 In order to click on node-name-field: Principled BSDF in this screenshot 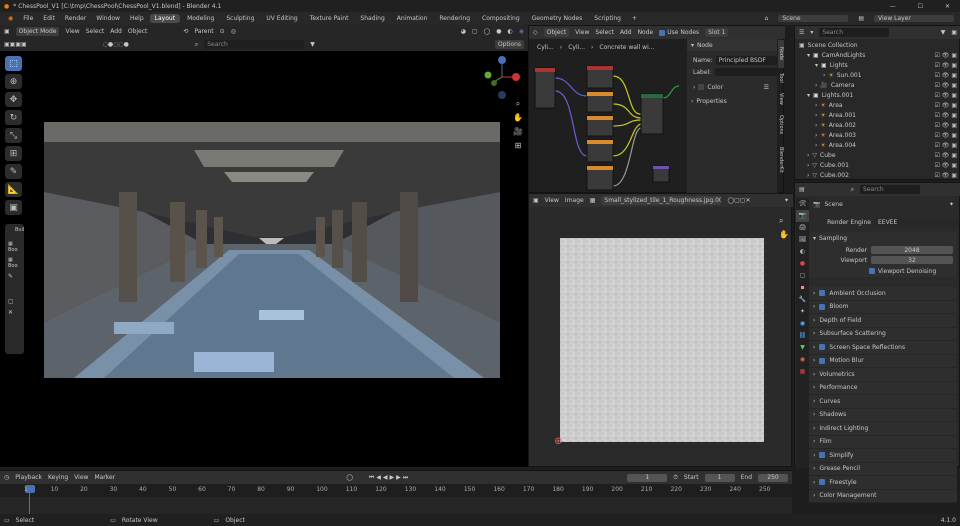, I will do `click(746, 60)`.